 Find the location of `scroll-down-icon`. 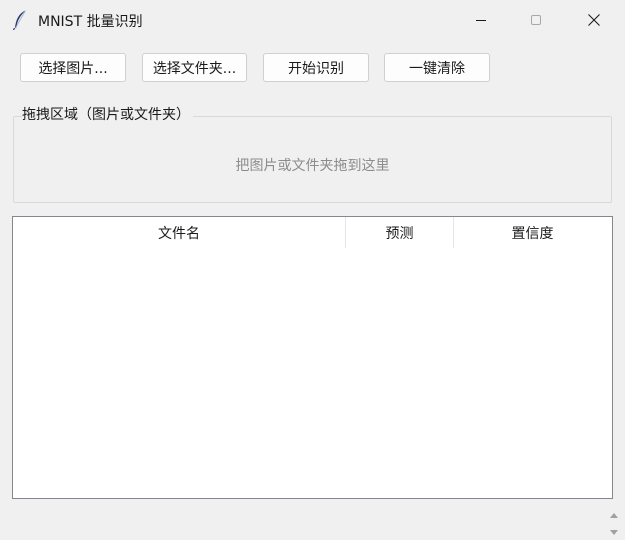

scroll-down-icon is located at coordinates (614, 533).